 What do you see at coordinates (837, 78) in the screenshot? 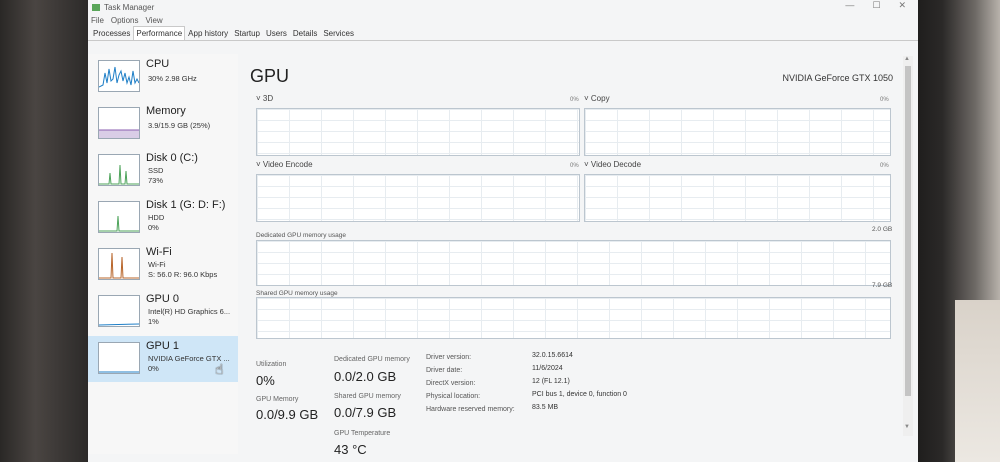
I see `gpu-model-name: NVIDIA GeForce GTX 1050` at bounding box center [837, 78].